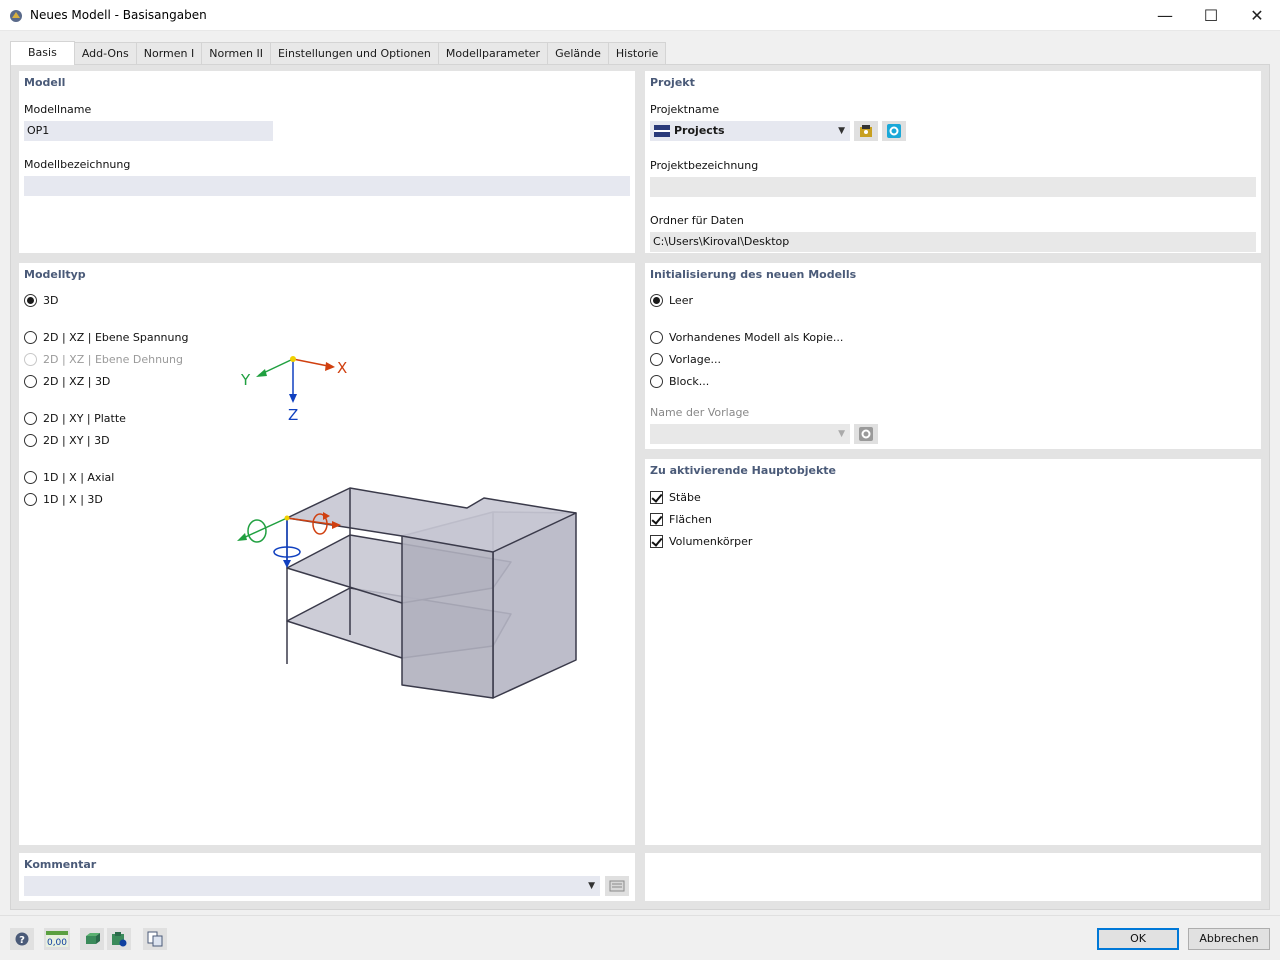  Describe the element at coordinates (58, 109) in the screenshot. I see `modellname-label: Modellname` at that location.